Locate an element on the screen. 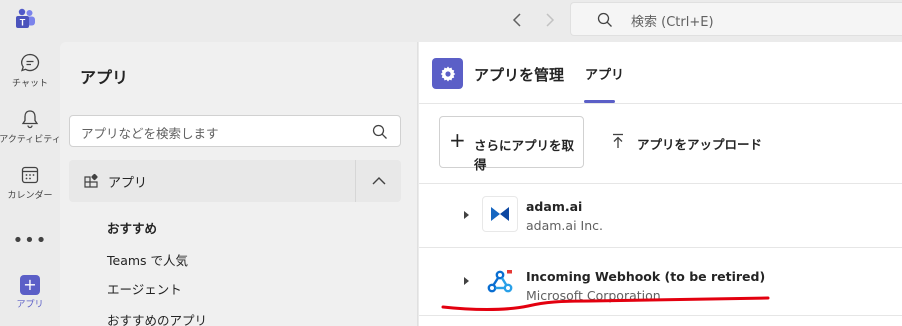 The image size is (902, 326). app-search-input: アプリなどを検索します is located at coordinates (235, 131).